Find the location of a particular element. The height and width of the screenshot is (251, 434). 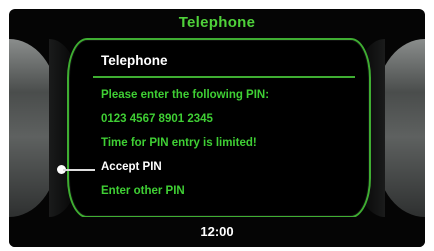

pin-instruction-text: Please enter the following PIN: is located at coordinates (185, 95).